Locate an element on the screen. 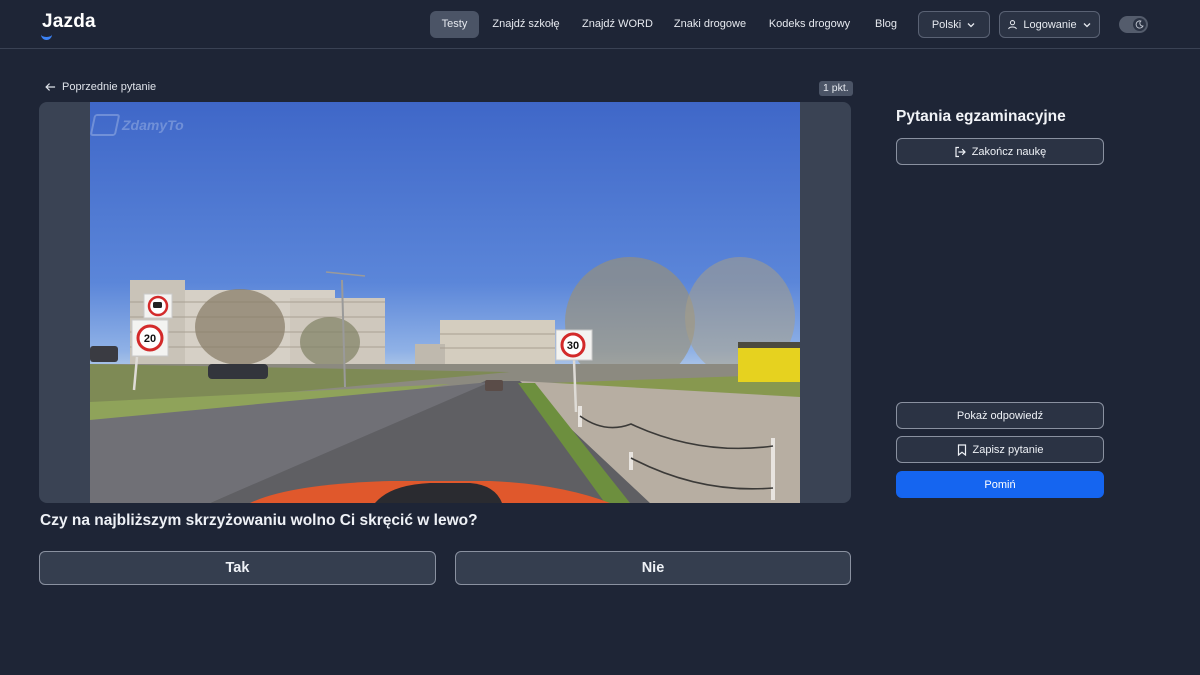  language-select: Polski is located at coordinates (954, 24).